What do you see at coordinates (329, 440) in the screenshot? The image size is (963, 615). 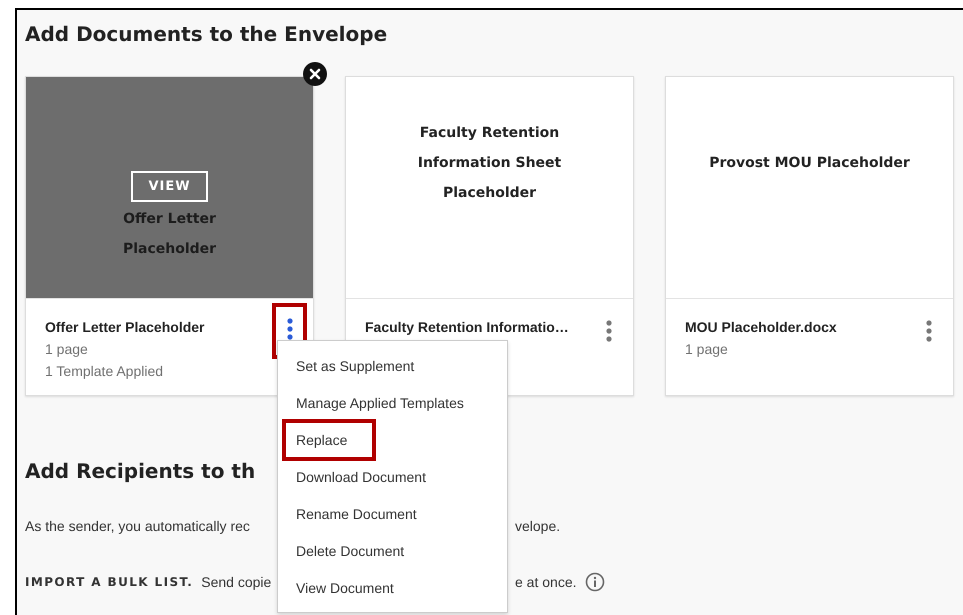 I see `menu-item: Replace` at bounding box center [329, 440].